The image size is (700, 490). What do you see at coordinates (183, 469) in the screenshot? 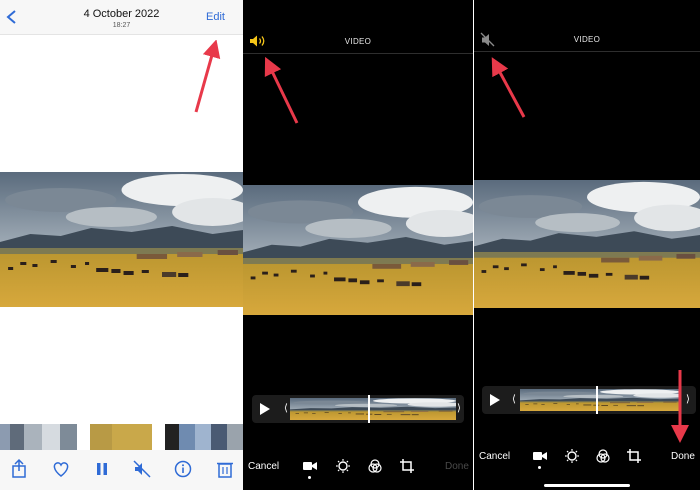
I see `info-icon` at bounding box center [183, 469].